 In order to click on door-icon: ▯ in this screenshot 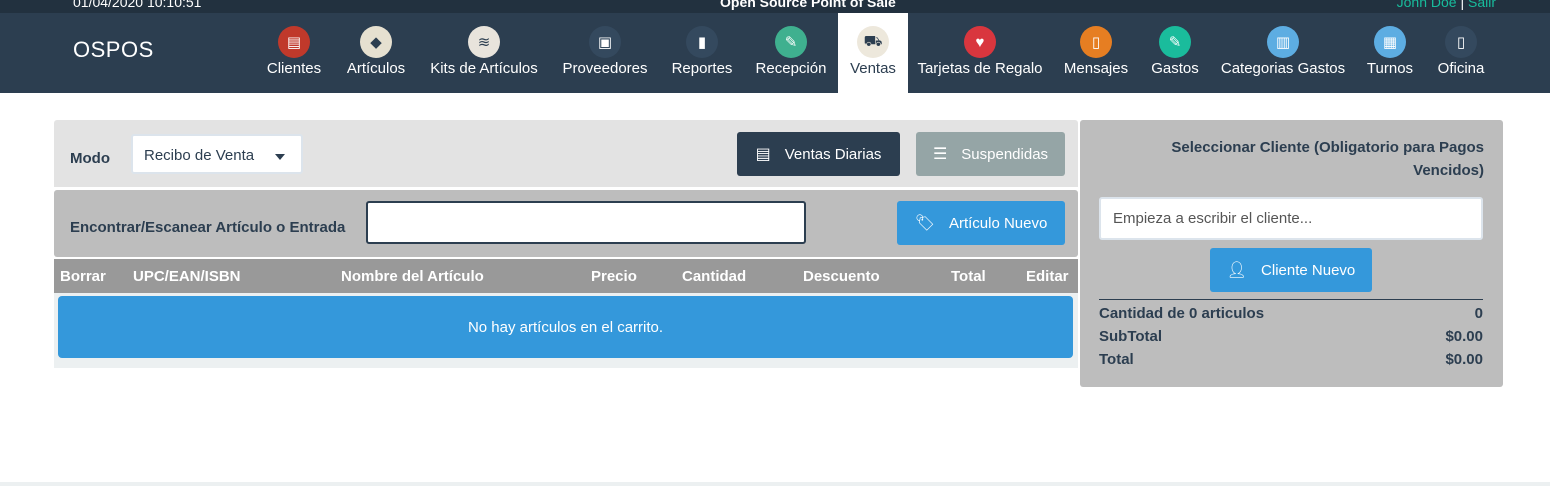, I will do `click(1461, 42)`.